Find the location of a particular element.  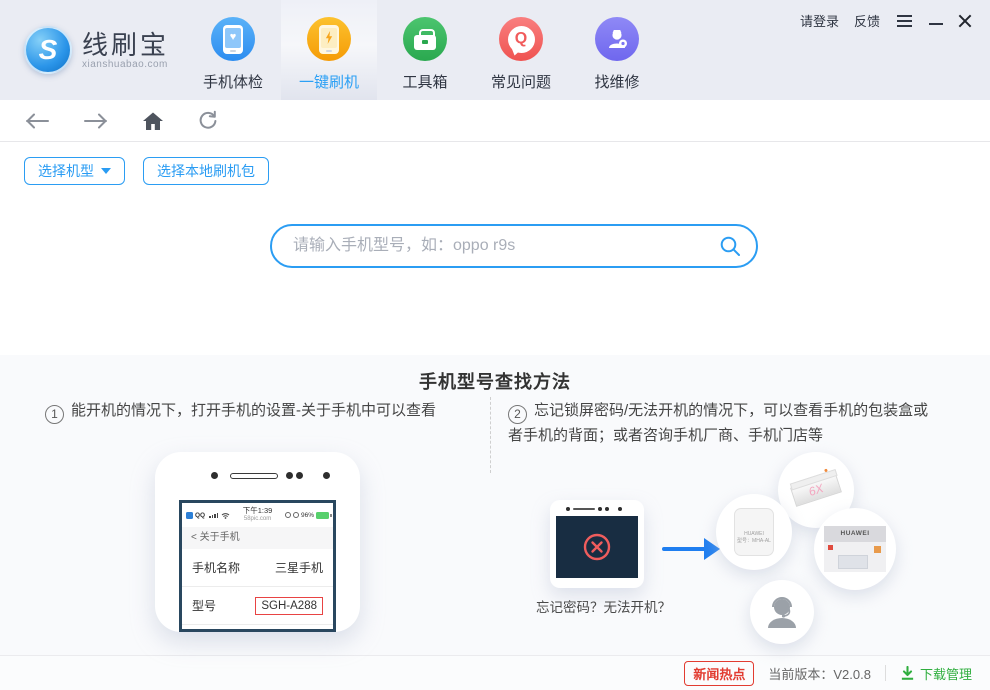

select-local-package-button: 选择本地刷机包 is located at coordinates (206, 171).